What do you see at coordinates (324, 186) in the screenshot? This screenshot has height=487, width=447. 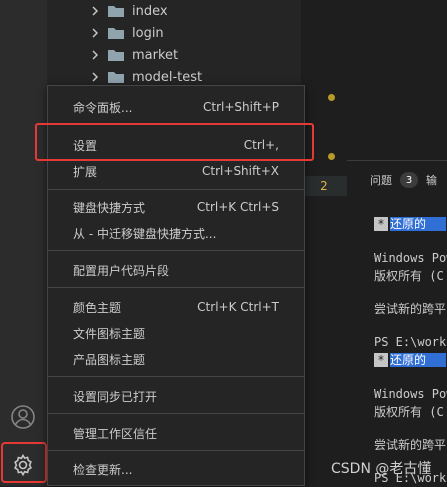 I see `line-number: 2` at bounding box center [324, 186].